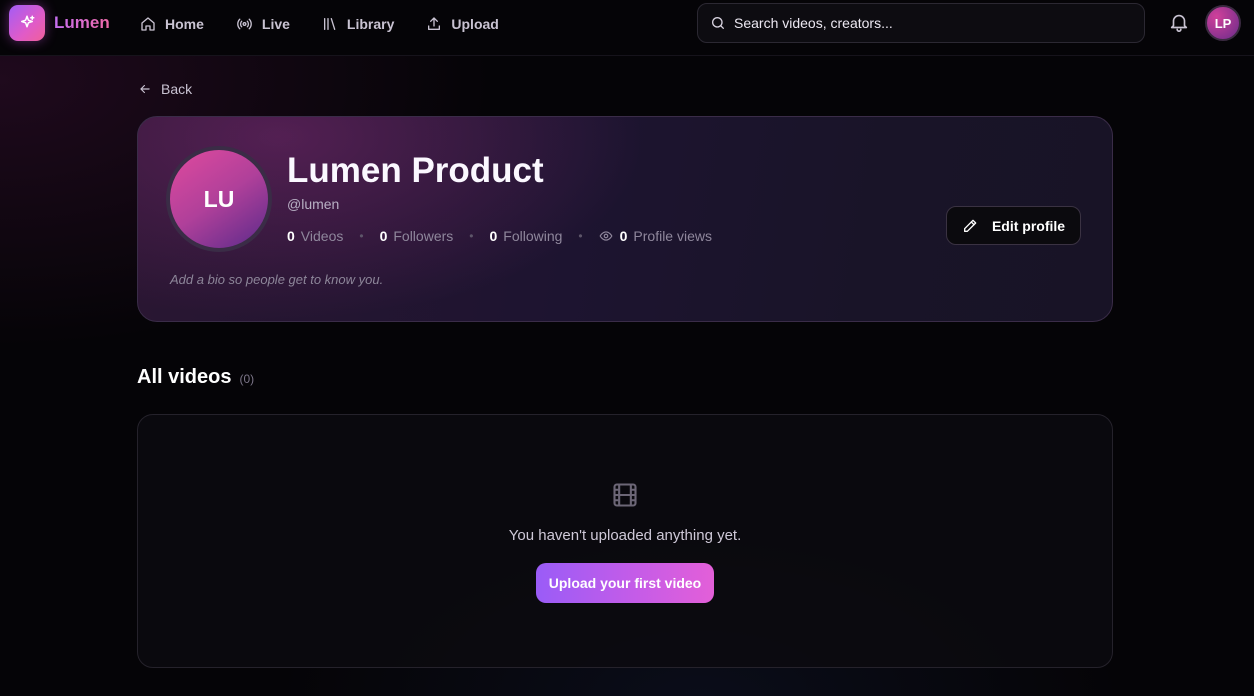  What do you see at coordinates (247, 379) in the screenshot?
I see `videos-count: (0)` at bounding box center [247, 379].